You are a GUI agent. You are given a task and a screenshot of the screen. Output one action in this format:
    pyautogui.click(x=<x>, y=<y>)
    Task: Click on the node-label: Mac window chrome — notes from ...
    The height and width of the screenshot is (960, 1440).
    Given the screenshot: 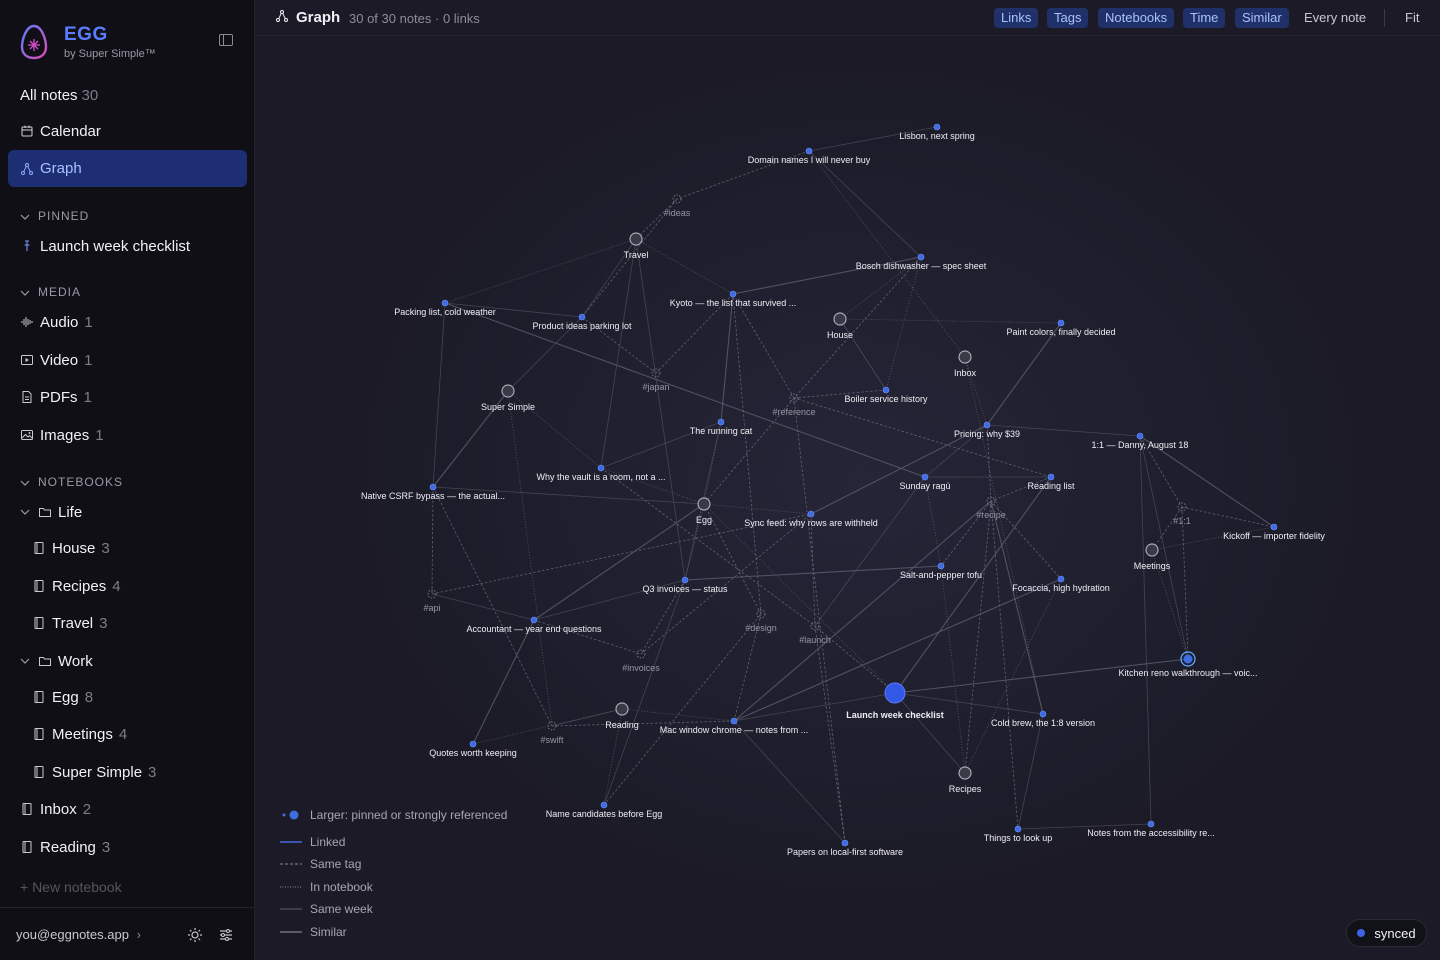 What is the action you would take?
    pyautogui.click(x=734, y=730)
    